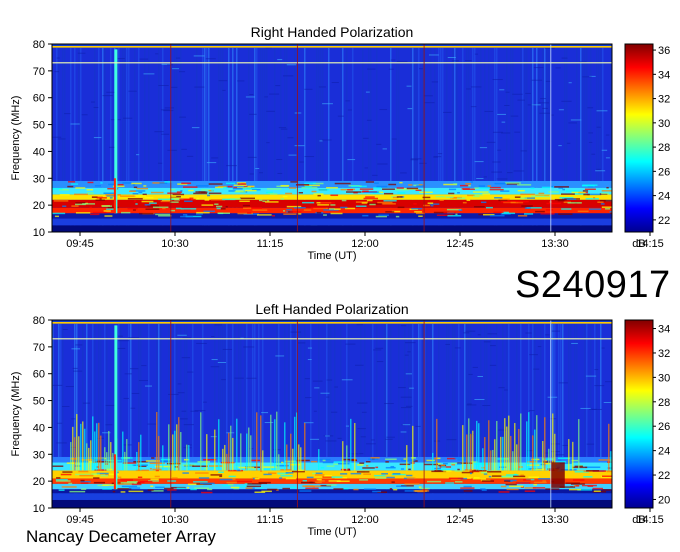 This screenshot has width=680, height=552. I want to click on colorbar-tick-label: 20, so click(664, 500).